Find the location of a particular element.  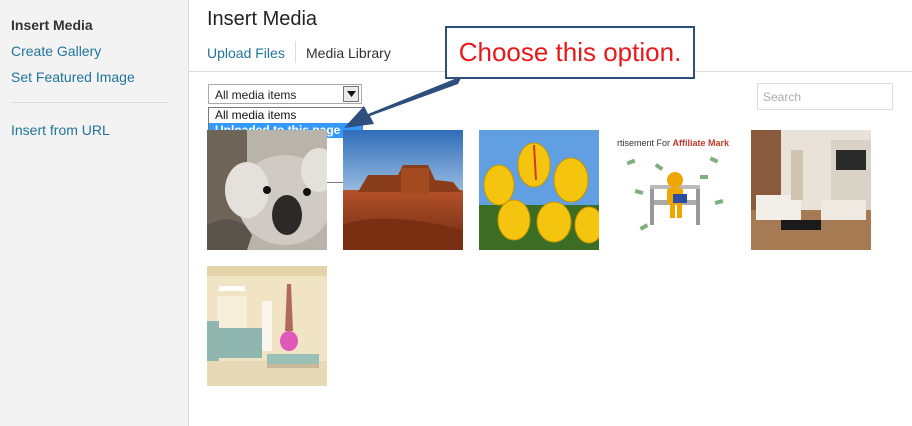

sidebar-item-set-featured-image: Set Featured Image is located at coordinates (73, 77).